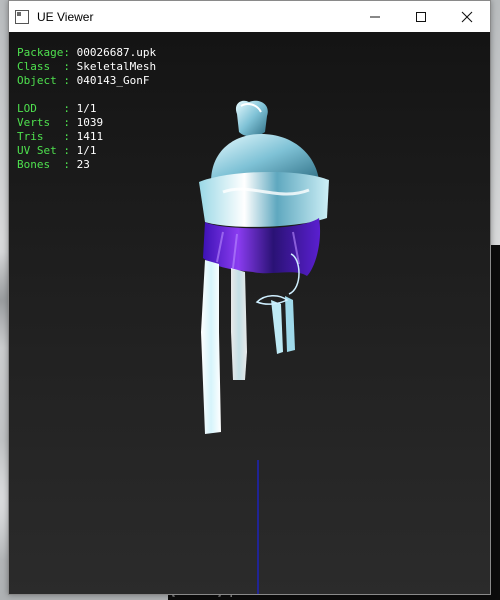  I want to click on hat-band, so click(264, 199).